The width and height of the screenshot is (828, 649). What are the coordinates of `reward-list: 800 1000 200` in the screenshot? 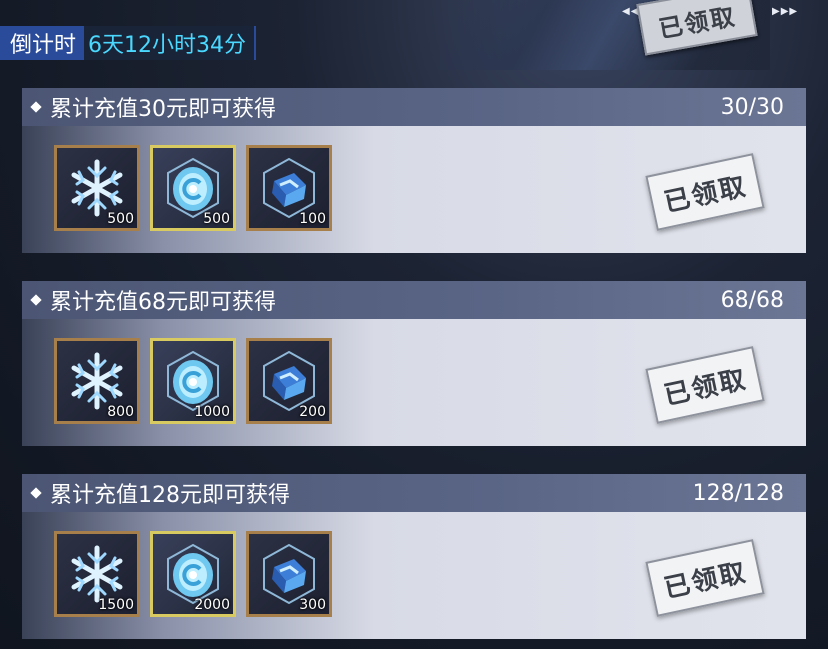 It's located at (193, 381).